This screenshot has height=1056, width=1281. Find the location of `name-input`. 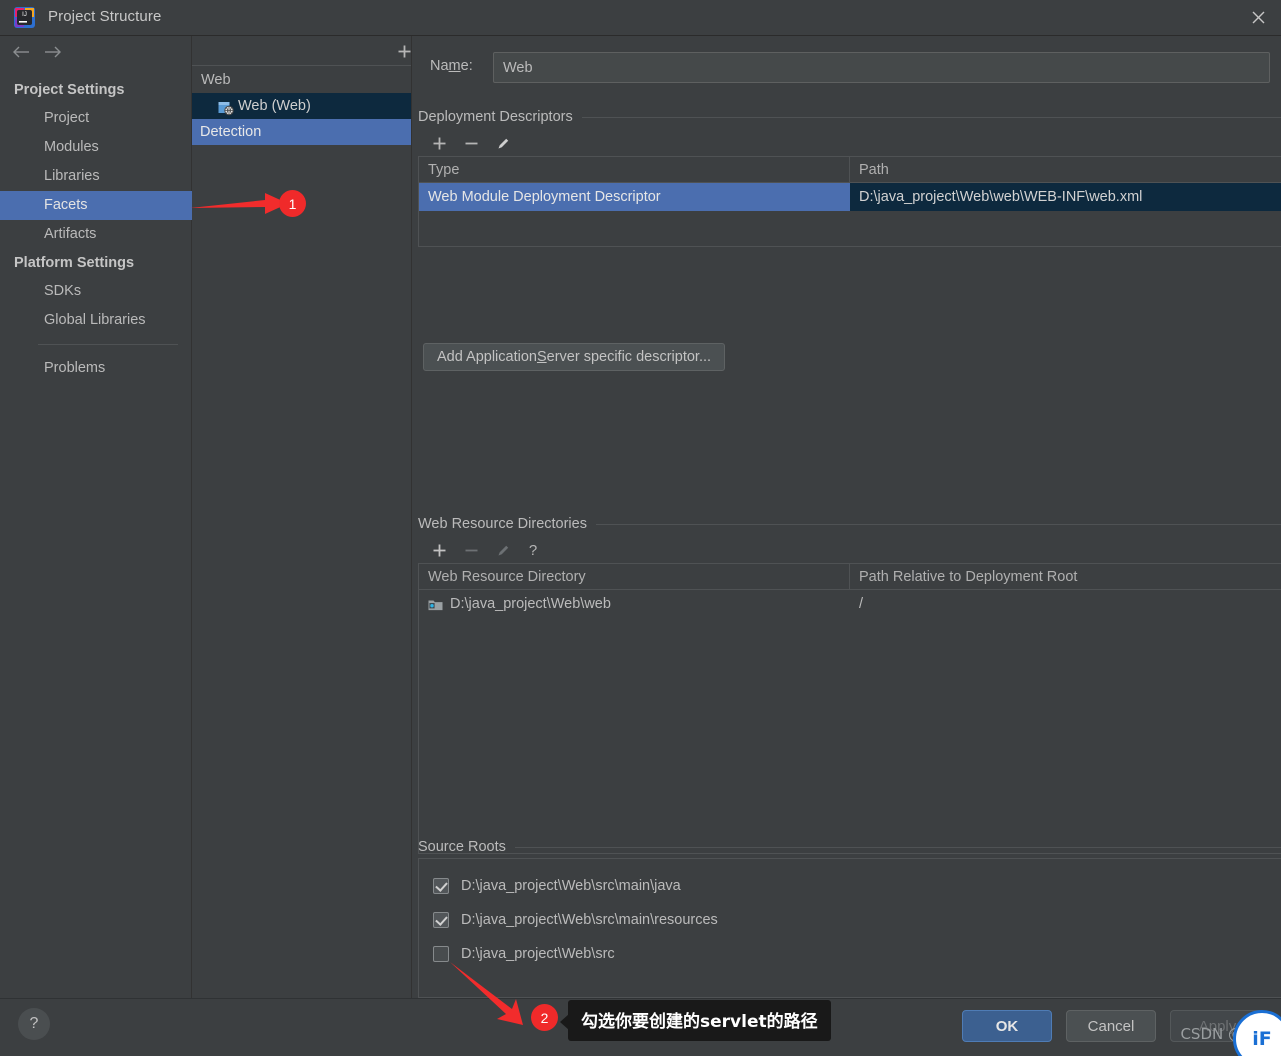

name-input is located at coordinates (881, 67).